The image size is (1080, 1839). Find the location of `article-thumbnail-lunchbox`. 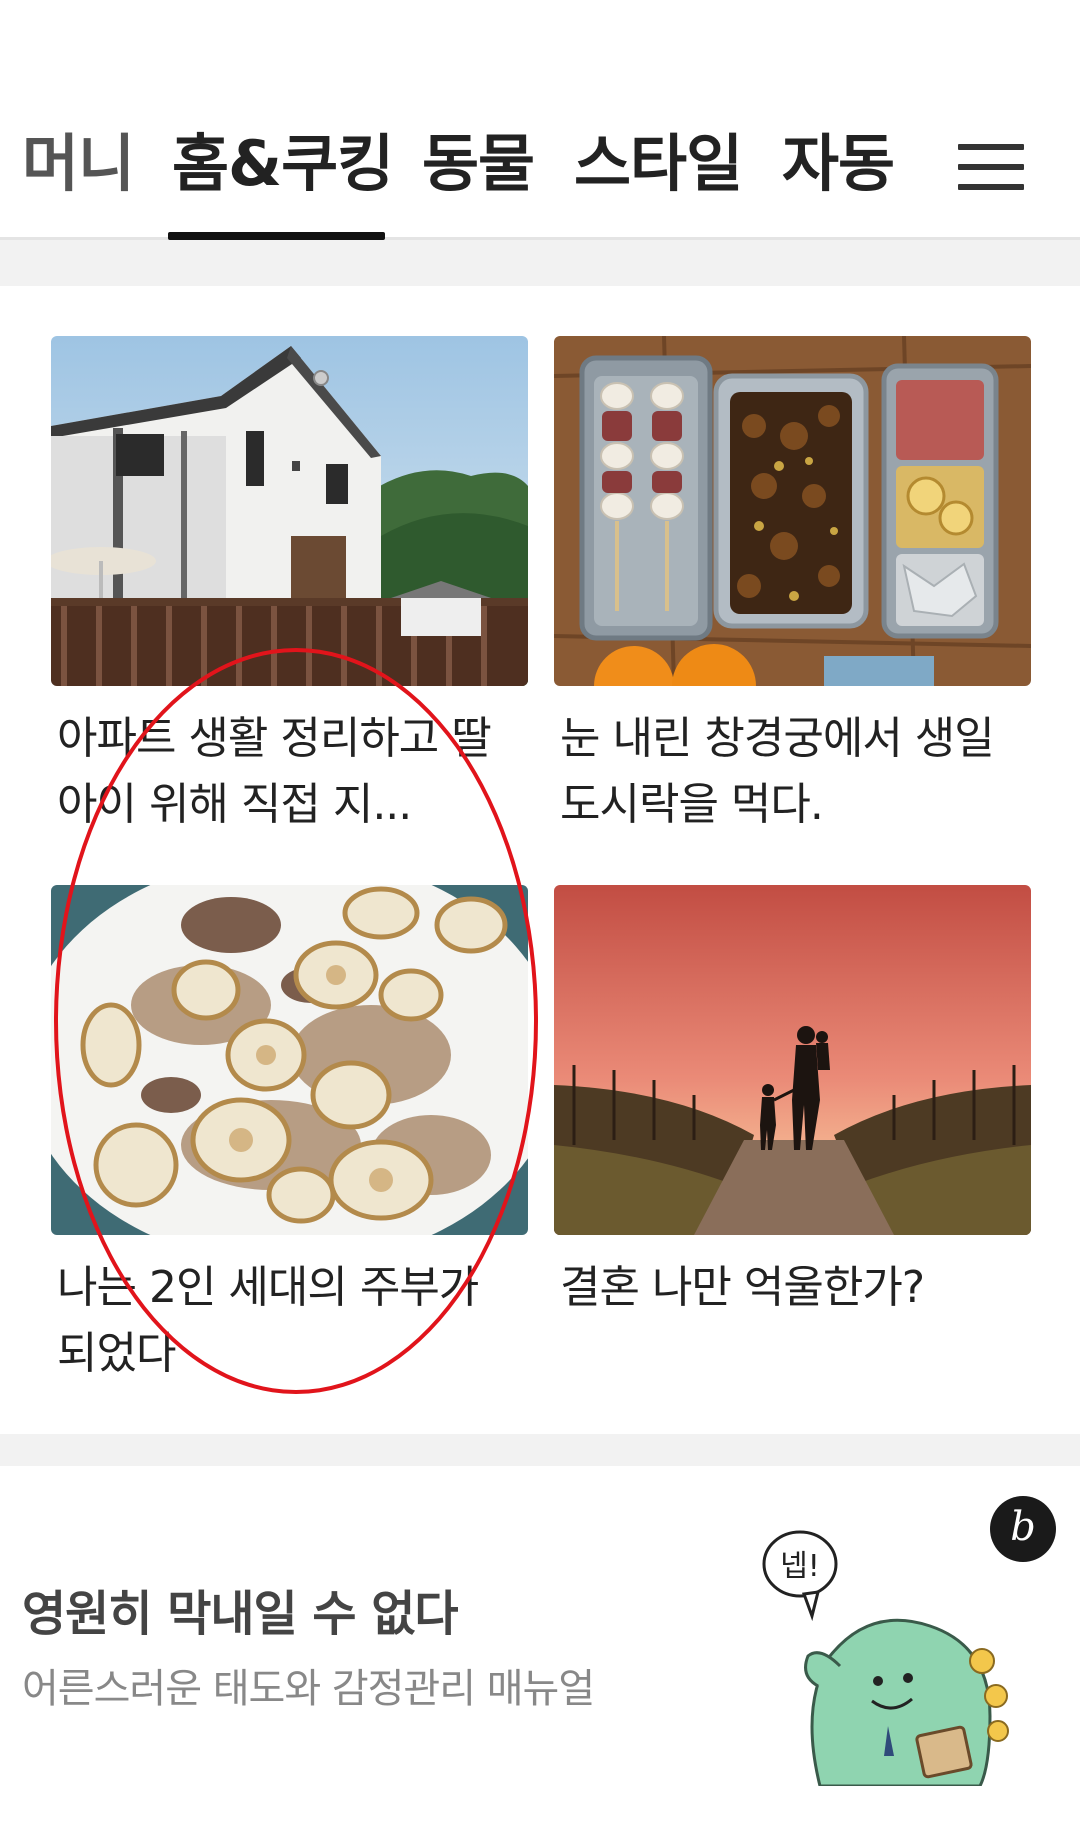

article-thumbnail-lunchbox is located at coordinates (792, 511).